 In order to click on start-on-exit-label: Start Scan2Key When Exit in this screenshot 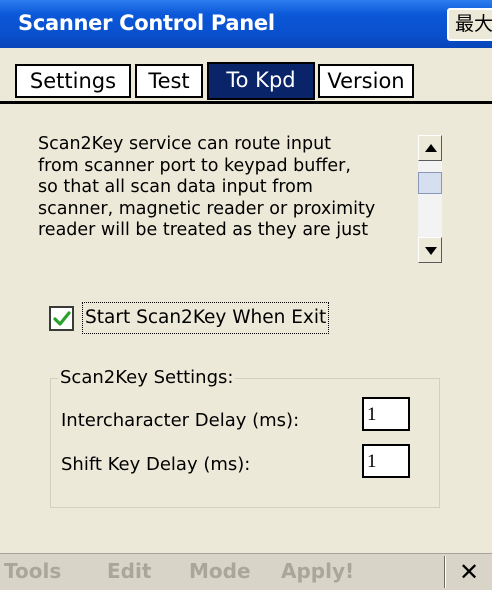, I will do `click(206, 318)`.